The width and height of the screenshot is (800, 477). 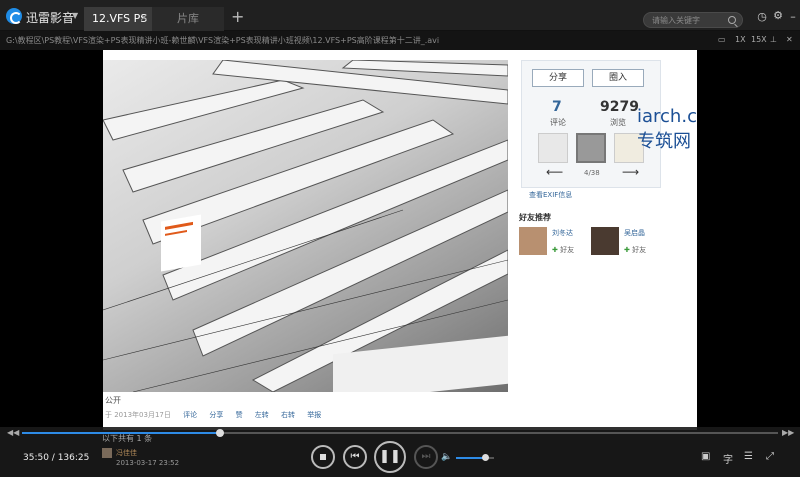 What do you see at coordinates (619, 107) in the screenshot?
I see `views-count: 9279` at bounding box center [619, 107].